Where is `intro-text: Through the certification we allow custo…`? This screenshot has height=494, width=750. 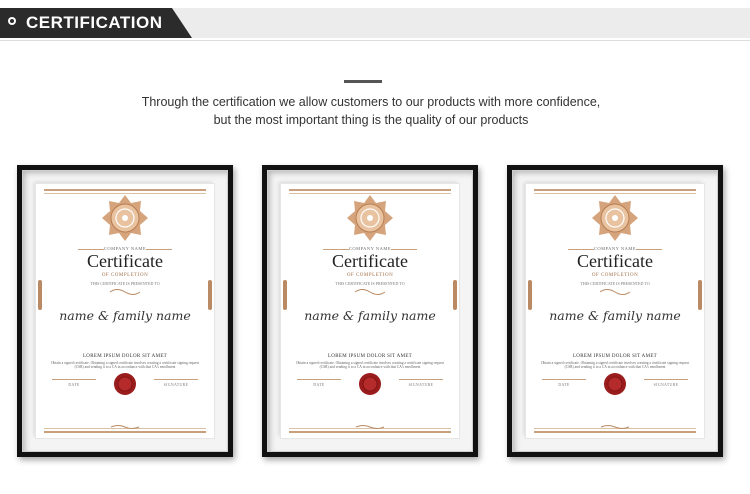 intro-text: Through the certification we allow custo… is located at coordinates (371, 111).